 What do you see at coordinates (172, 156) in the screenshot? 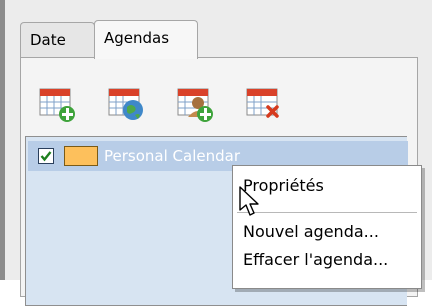
I see `calendar-name: Personal Calendar` at bounding box center [172, 156].